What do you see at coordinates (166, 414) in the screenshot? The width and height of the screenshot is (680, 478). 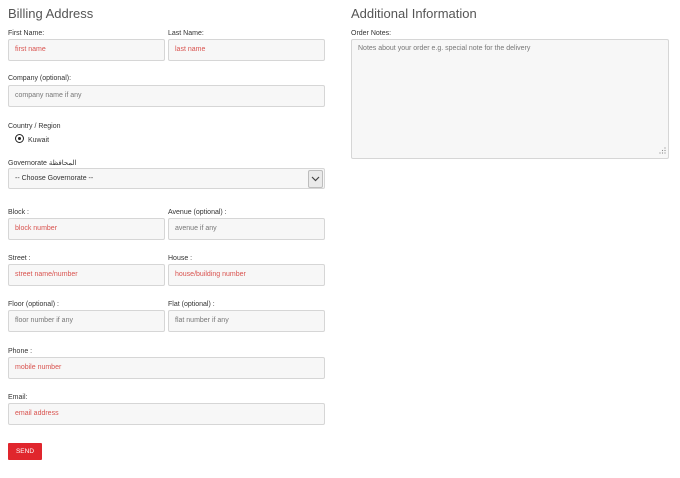 I see `email-input: email address` at bounding box center [166, 414].